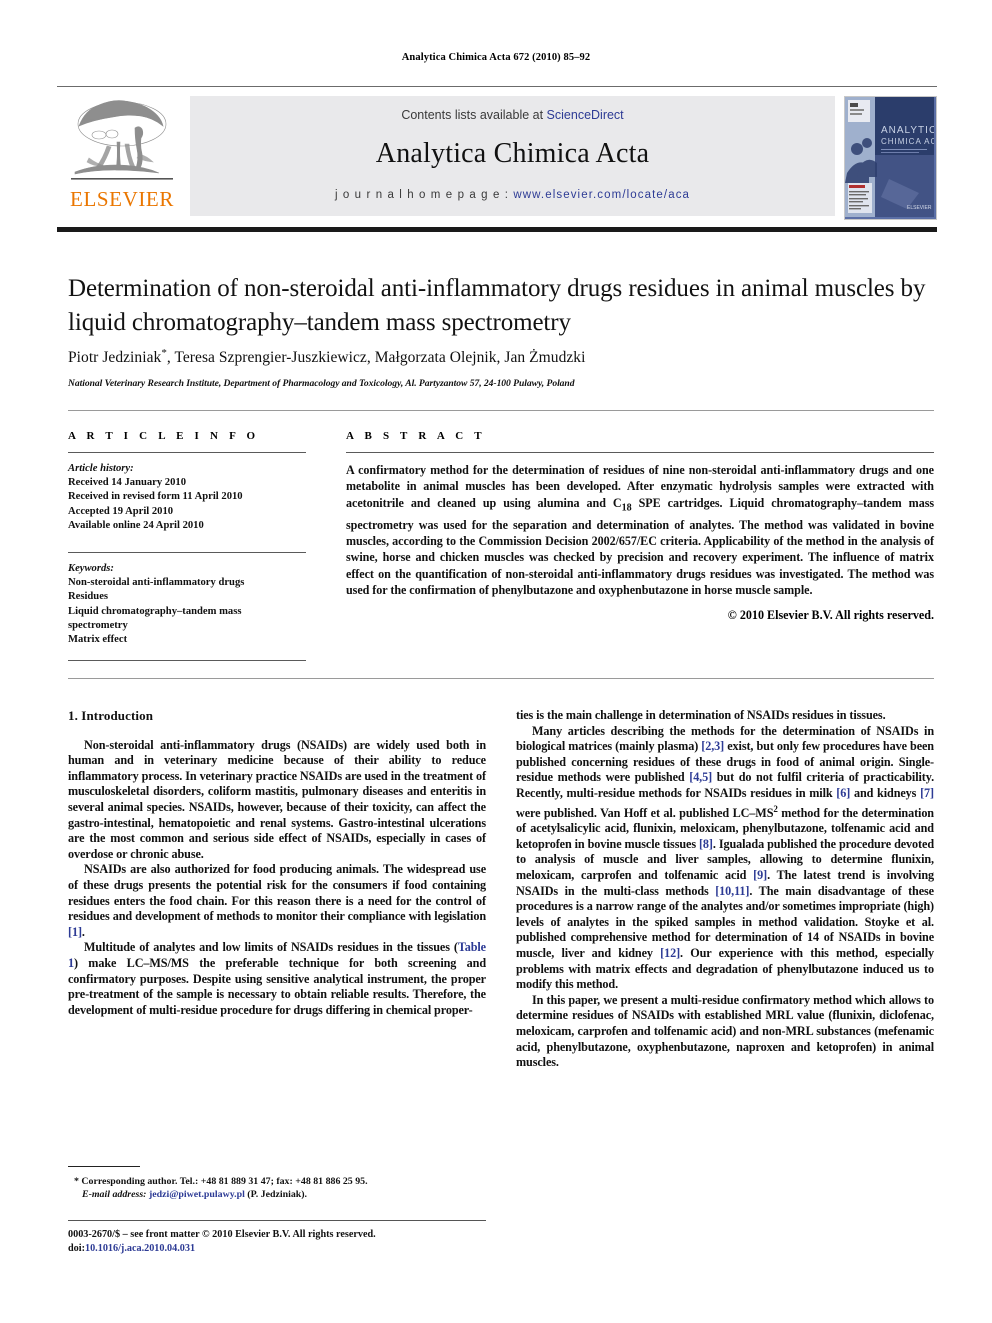 The width and height of the screenshot is (992, 1323). Describe the element at coordinates (155, 497) in the screenshot. I see `history-item: Received in revised form 11 April 2010` at that location.